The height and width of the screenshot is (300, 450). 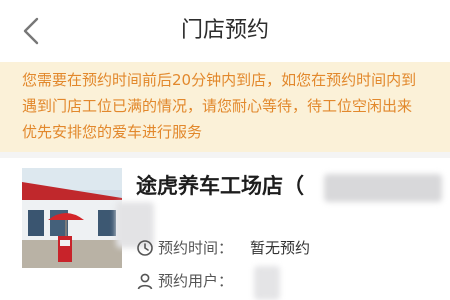 I want to click on appointment-user-label: 预约用户：, so click(x=196, y=281).